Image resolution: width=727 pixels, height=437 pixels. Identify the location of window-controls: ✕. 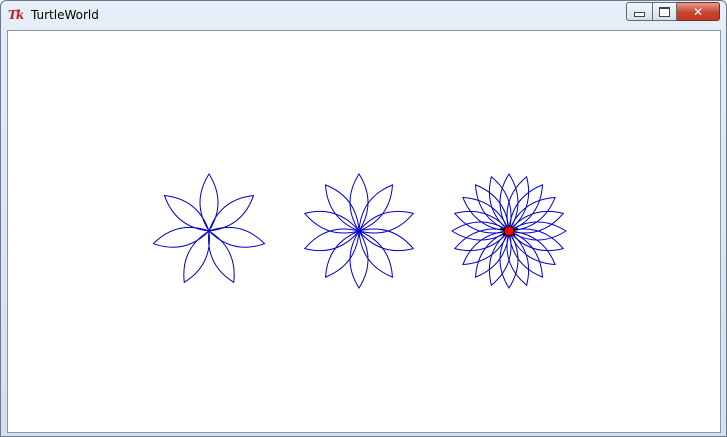
(673, 11).